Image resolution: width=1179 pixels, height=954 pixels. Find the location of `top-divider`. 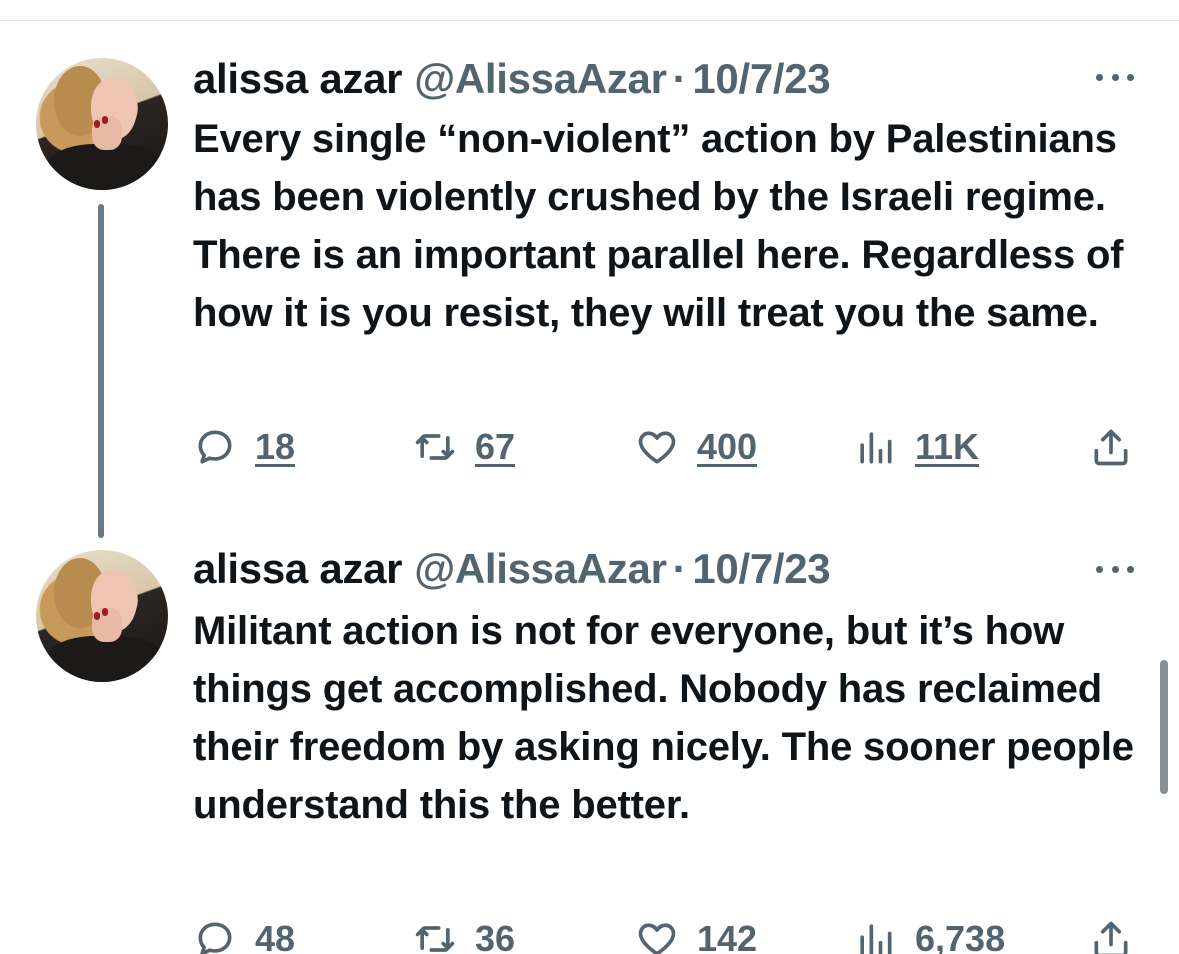

top-divider is located at coordinates (589, 20).